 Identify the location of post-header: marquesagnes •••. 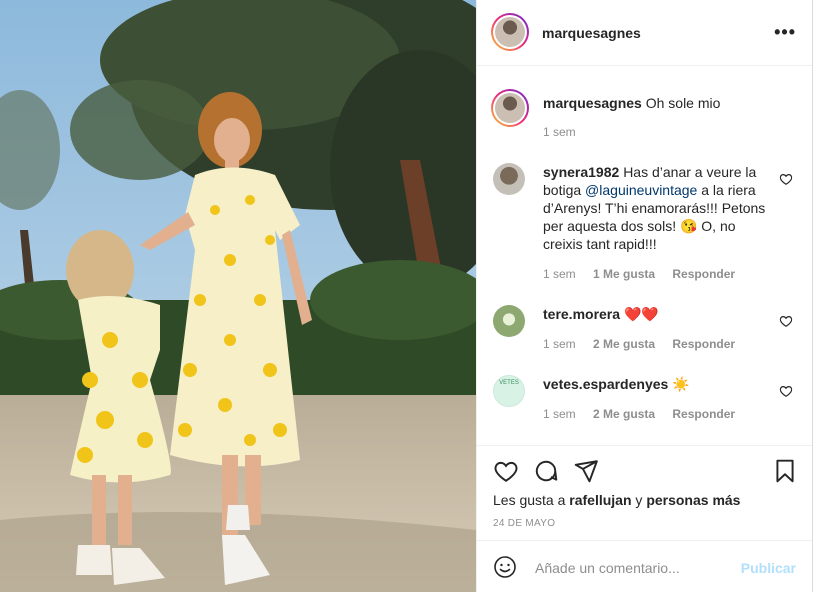
(644, 33).